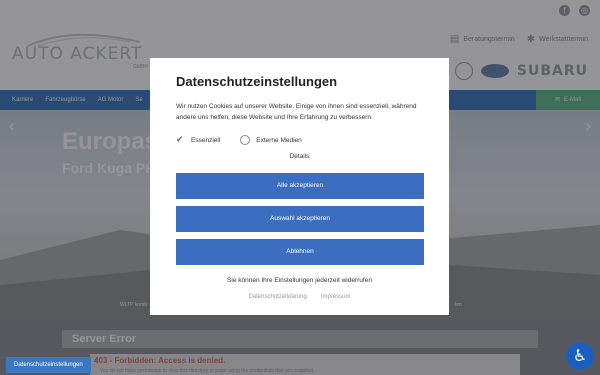 This screenshot has height=375, width=600. I want to click on accessibility-icon: ♿, so click(580, 356).